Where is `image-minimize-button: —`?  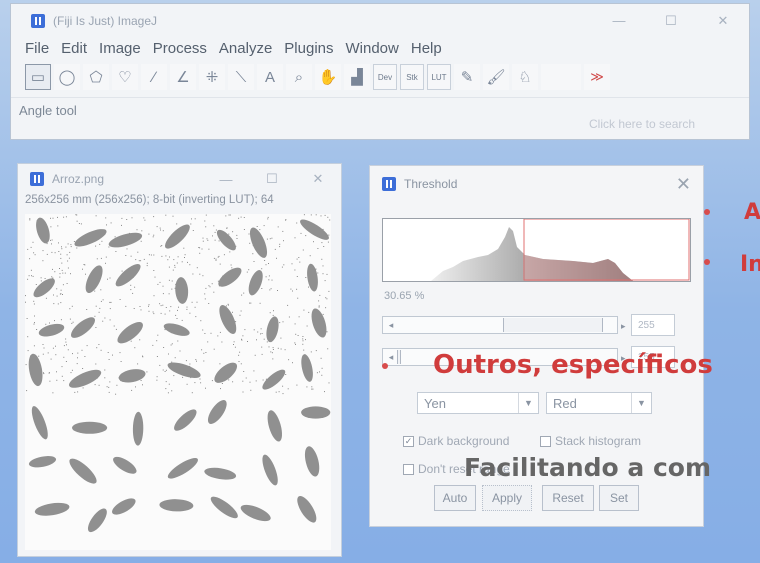 image-minimize-button: — is located at coordinates (226, 179).